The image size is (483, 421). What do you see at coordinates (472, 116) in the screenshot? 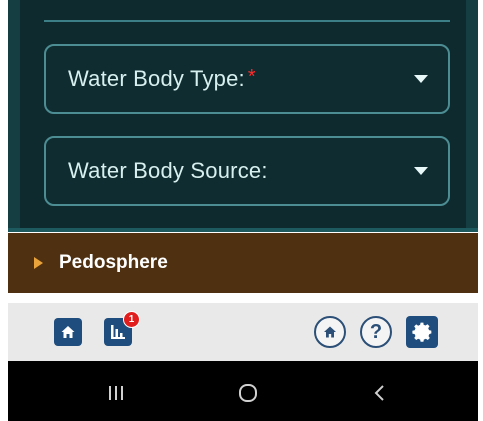
I see `panel-border-right` at bounding box center [472, 116].